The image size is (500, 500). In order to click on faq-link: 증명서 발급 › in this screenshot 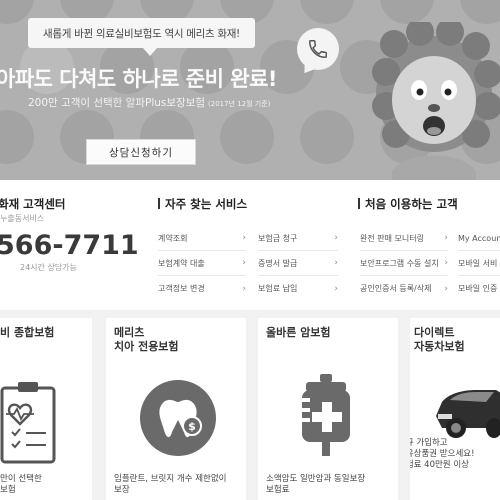, I will do `click(298, 263)`.